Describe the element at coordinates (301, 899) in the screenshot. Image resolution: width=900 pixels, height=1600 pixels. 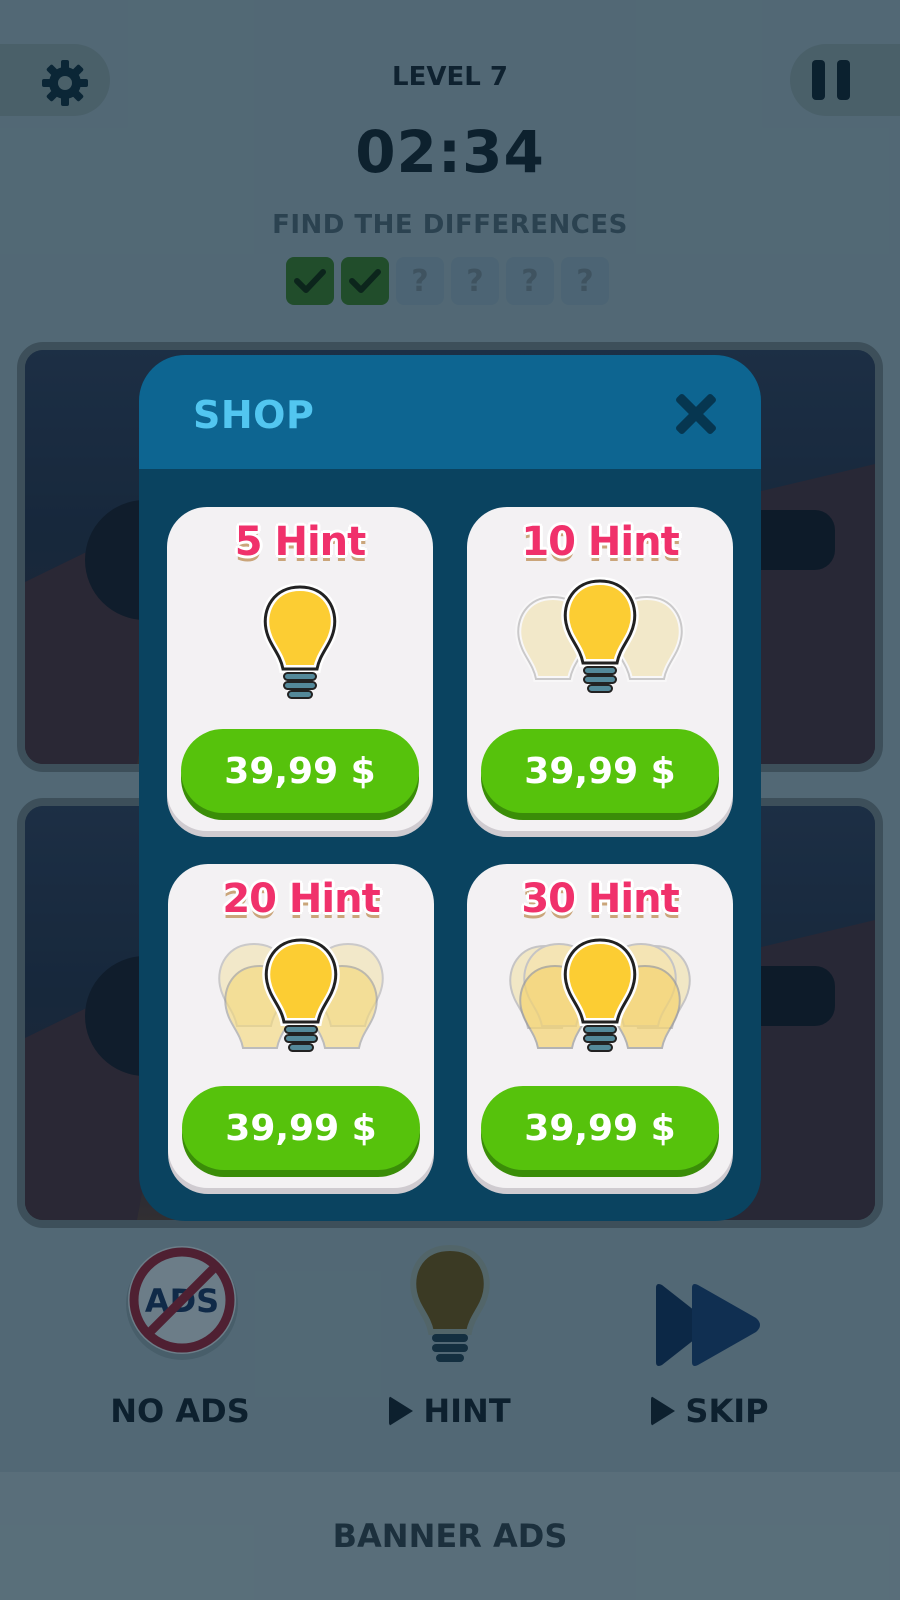
I see `hint-pack-label: 20 Hint` at that location.